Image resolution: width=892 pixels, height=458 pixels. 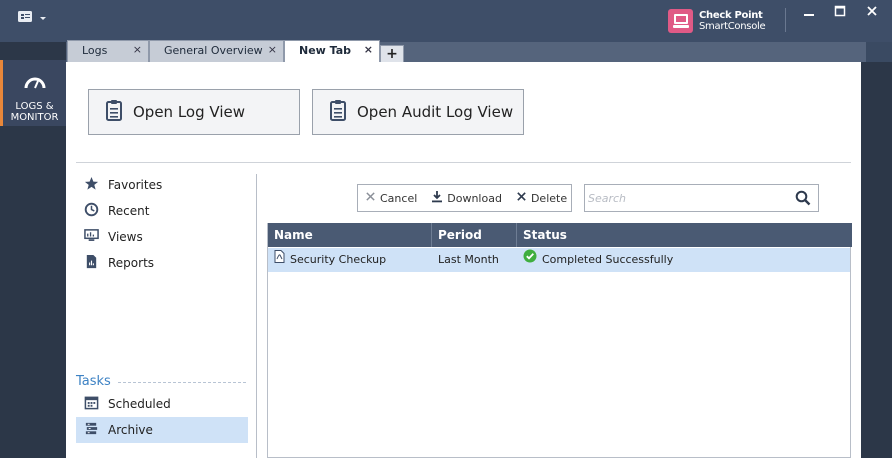 What do you see at coordinates (370, 198) in the screenshot?
I see `cancel-icon` at bounding box center [370, 198].